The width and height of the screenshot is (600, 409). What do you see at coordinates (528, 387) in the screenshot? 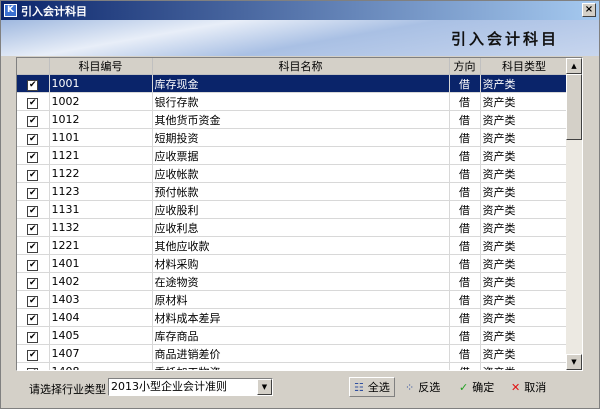
I see `cancel-button: ✕ 取消` at bounding box center [528, 387].